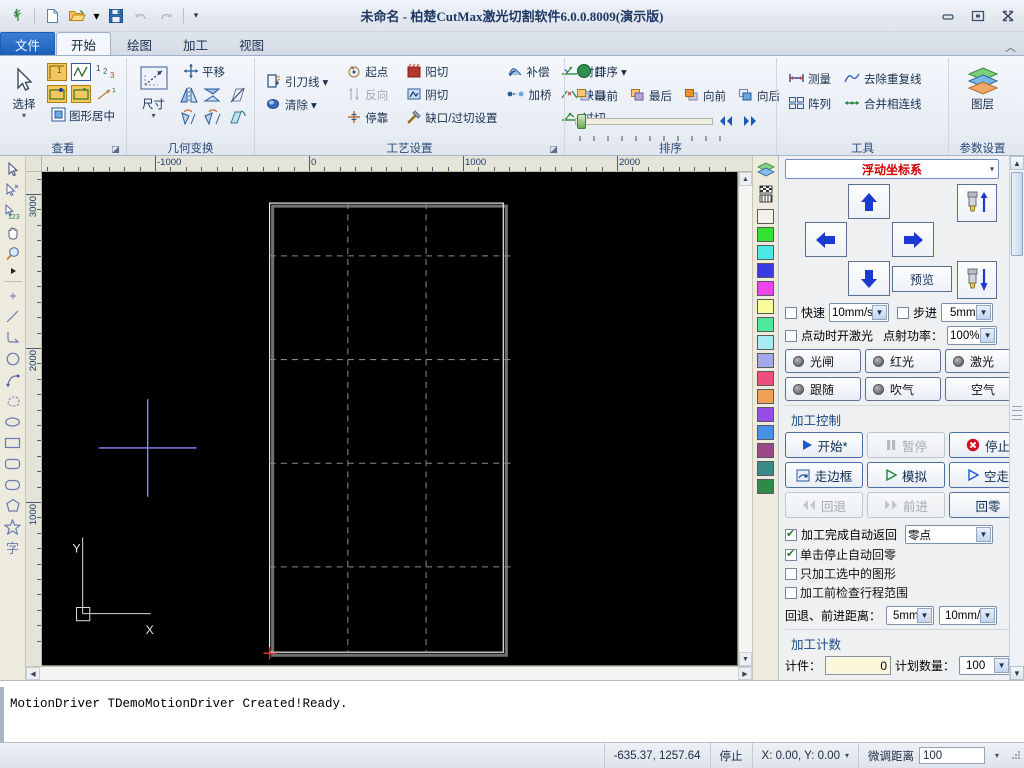 The image size is (1024, 768). What do you see at coordinates (297, 82) in the screenshot?
I see `leadline-button: 引刀线 ▾` at bounding box center [297, 82].